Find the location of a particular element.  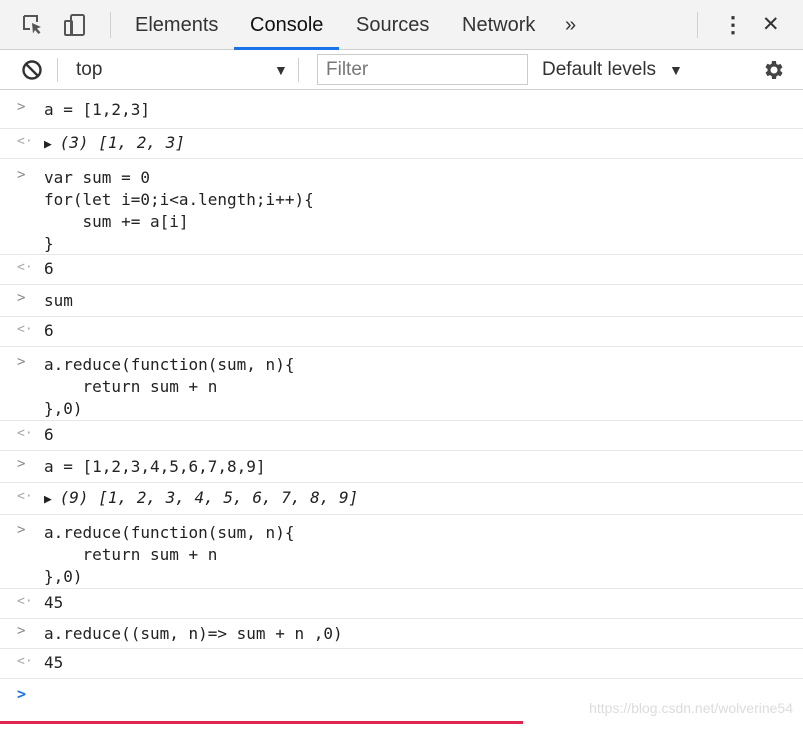

clear-console-icon is located at coordinates (32, 70).